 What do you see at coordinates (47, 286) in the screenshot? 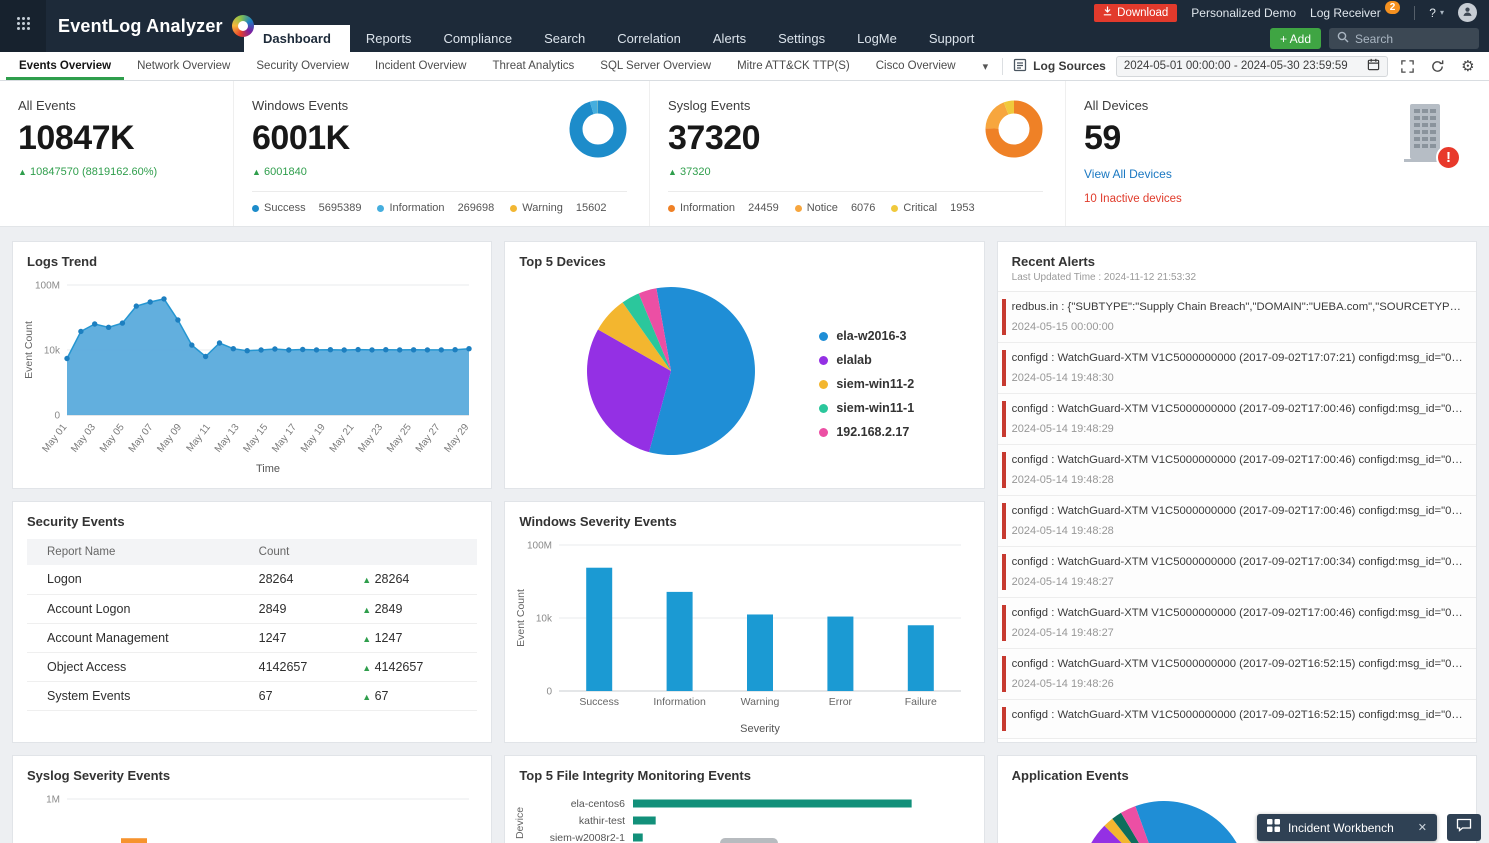
I see `svg-text: 100M` at bounding box center [47, 286].